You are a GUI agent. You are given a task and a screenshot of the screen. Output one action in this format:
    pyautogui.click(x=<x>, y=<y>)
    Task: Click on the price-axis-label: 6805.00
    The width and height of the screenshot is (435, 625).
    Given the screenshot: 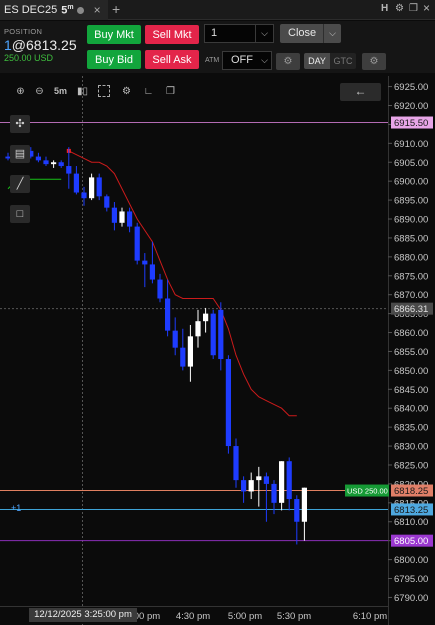 What is the action you would take?
    pyautogui.click(x=411, y=541)
    